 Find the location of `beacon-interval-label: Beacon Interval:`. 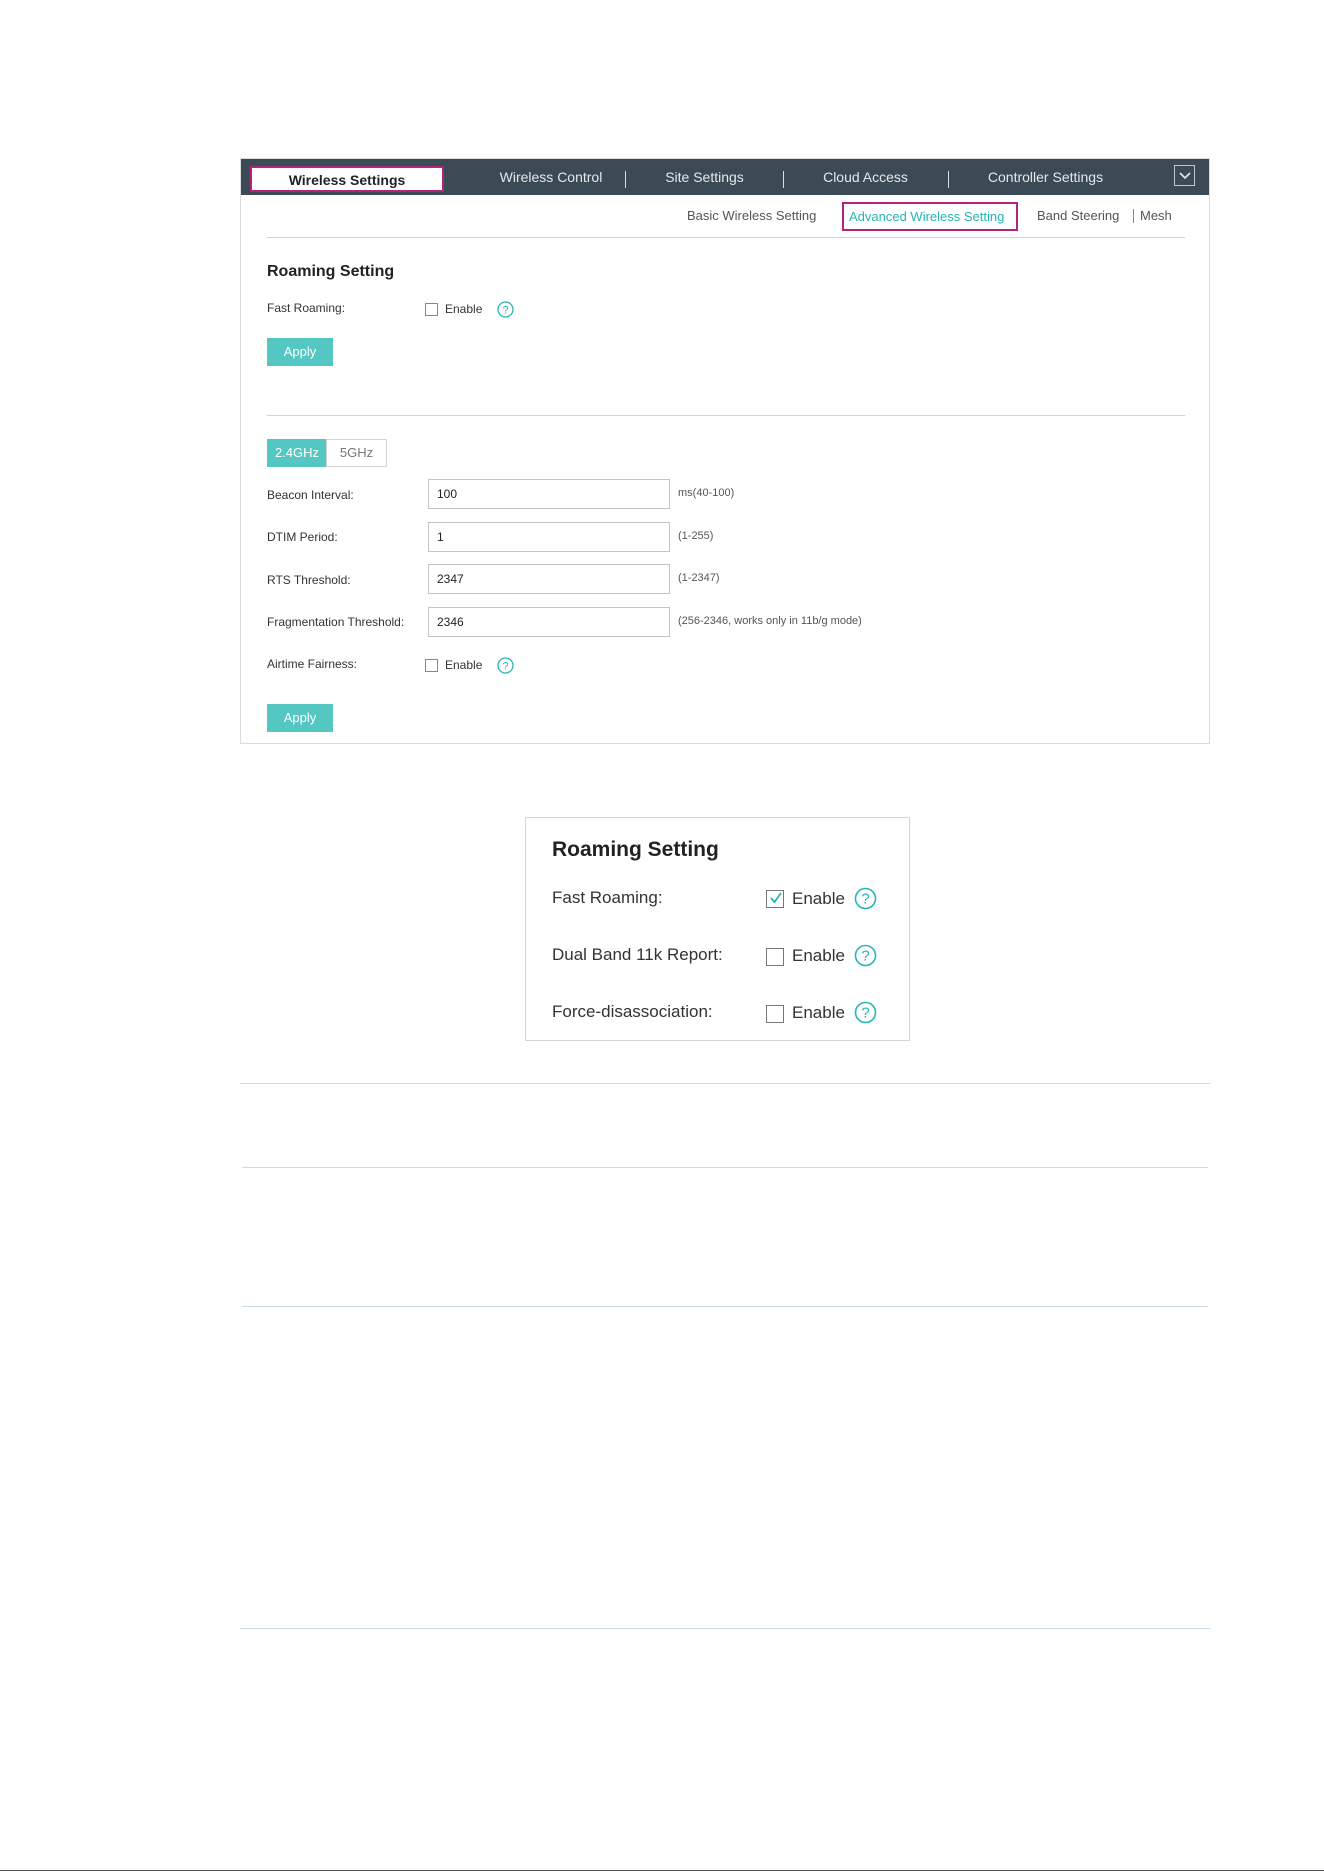

beacon-interval-label: Beacon Interval: is located at coordinates (310, 495).